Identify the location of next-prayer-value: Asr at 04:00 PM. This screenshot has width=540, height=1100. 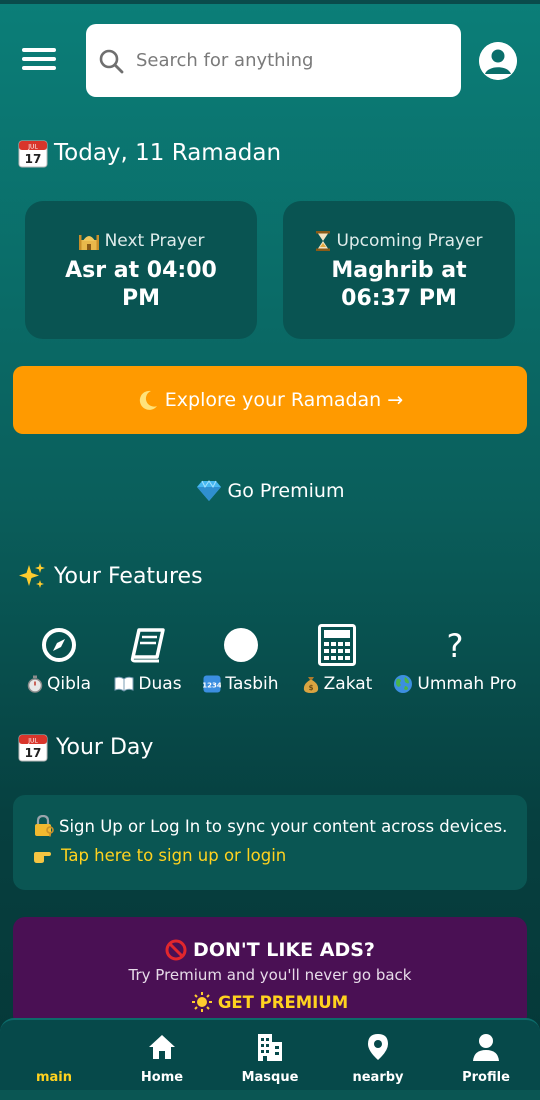
(141, 284).